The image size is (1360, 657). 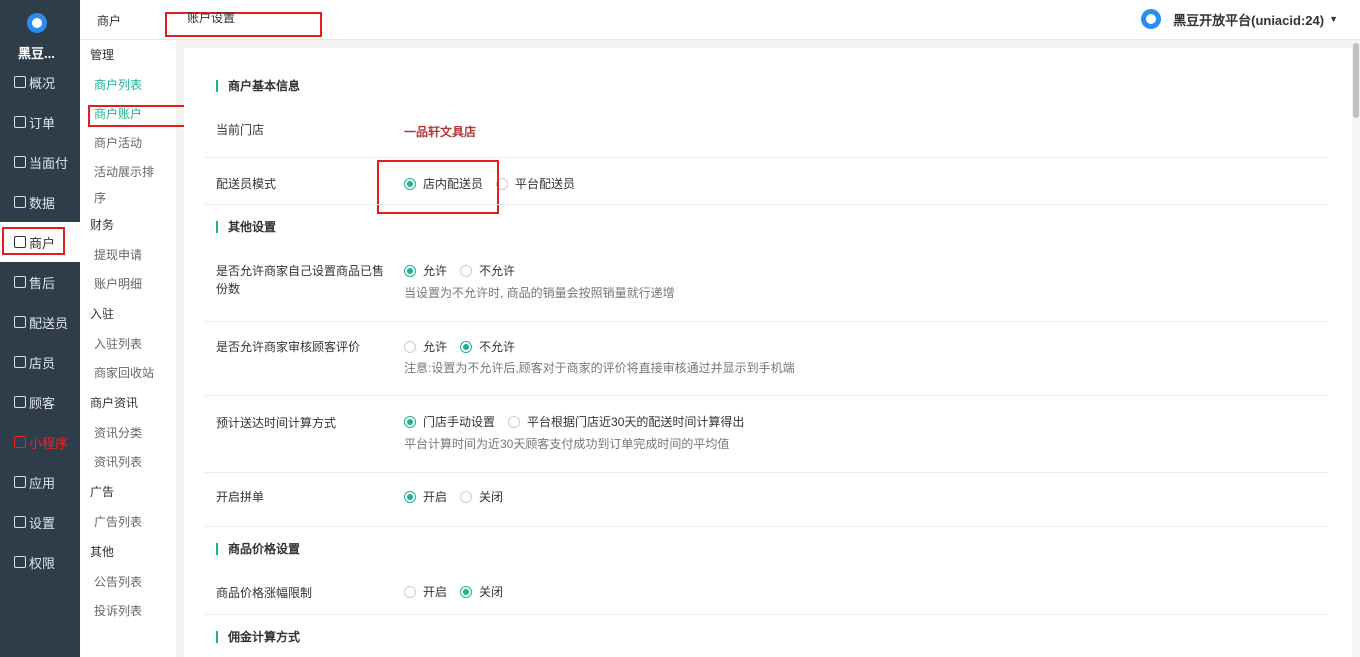 I want to click on submenu-item-merchant-activity: 商户活动, so click(x=128, y=143).